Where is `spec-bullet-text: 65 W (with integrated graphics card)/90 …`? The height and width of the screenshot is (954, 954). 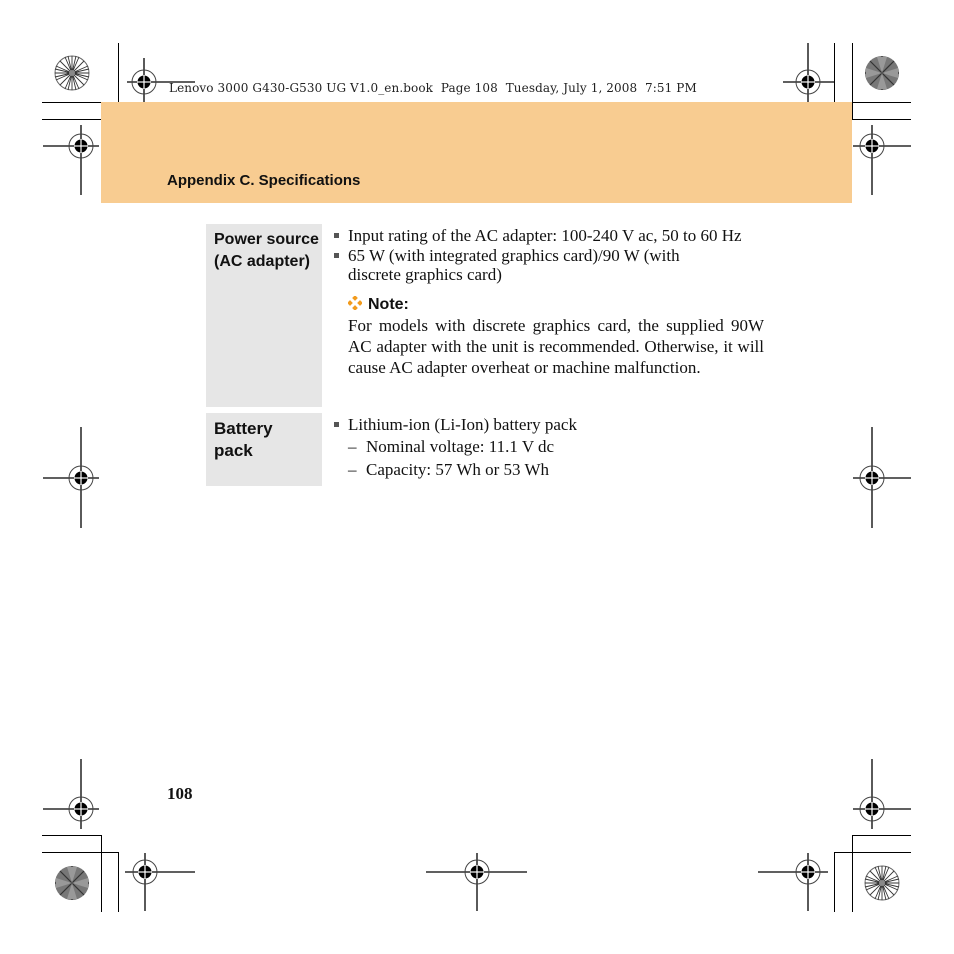
spec-bullet-text: 65 W (with integrated graphics card)/90 … is located at coordinates (514, 265).